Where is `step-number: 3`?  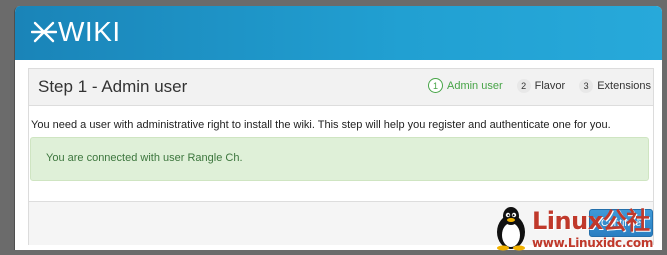
step-number: 3 is located at coordinates (586, 85).